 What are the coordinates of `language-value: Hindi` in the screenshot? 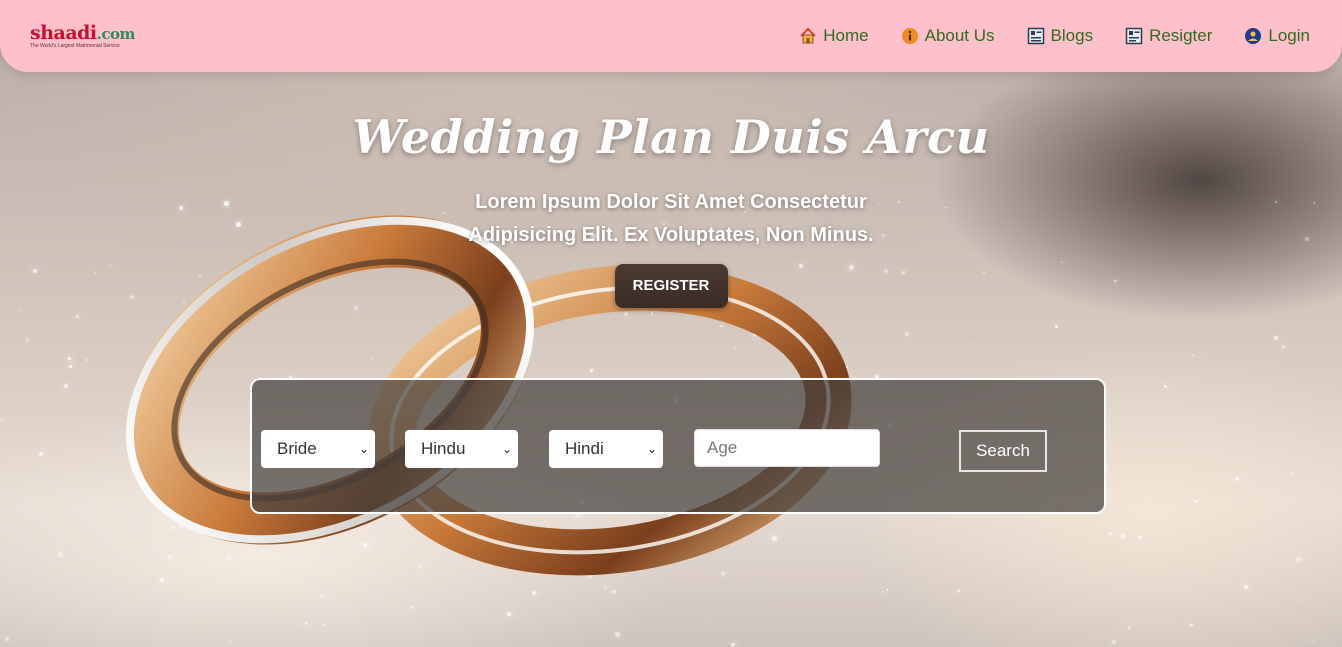 It's located at (584, 448).